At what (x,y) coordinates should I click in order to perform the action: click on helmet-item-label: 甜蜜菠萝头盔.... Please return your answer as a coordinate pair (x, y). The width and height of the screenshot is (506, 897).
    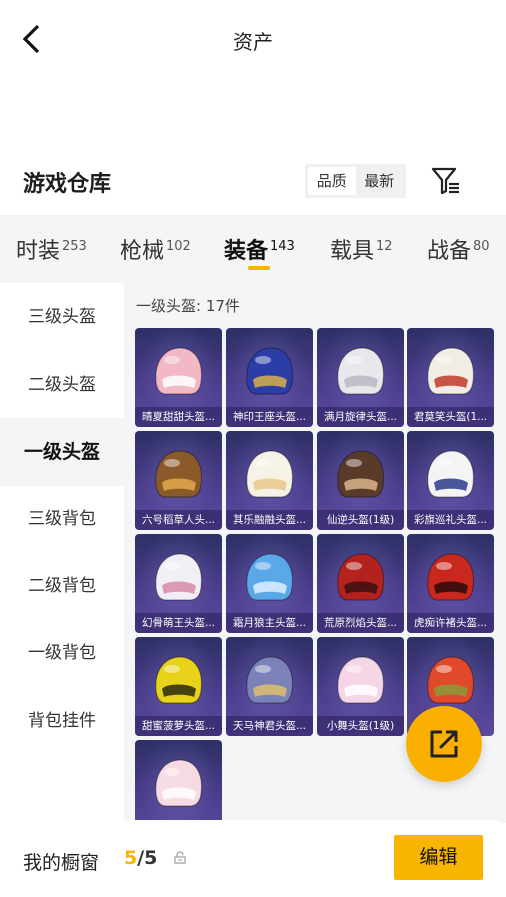
    Looking at the image, I should click on (178, 726).